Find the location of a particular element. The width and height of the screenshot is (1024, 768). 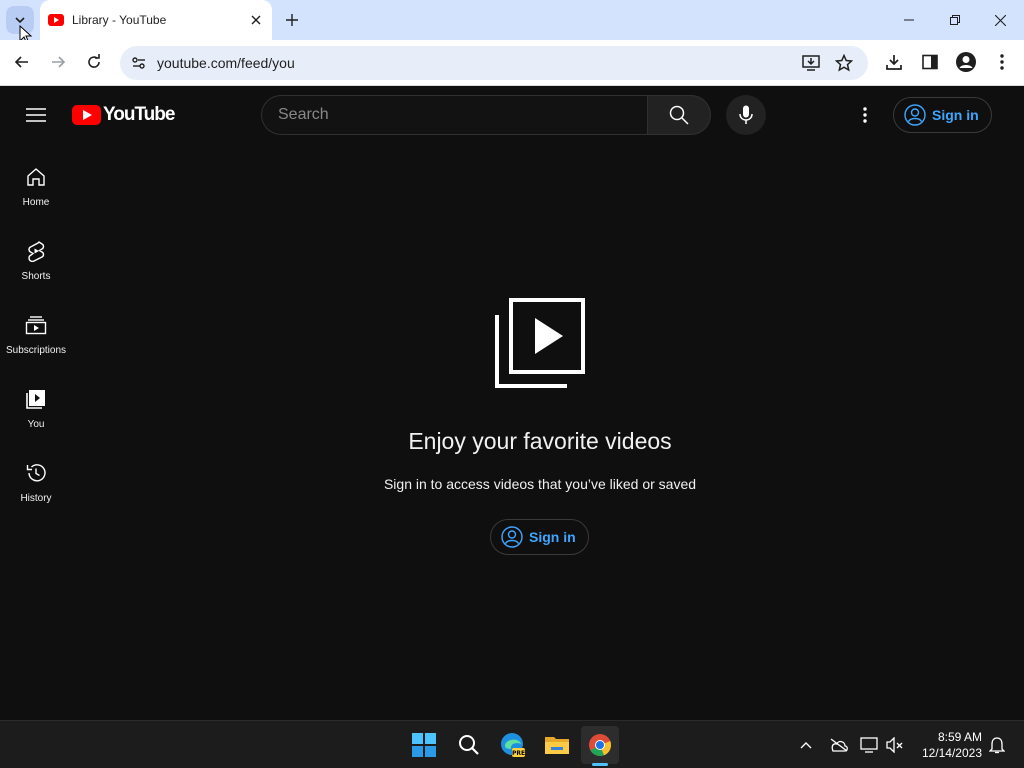

volume-button is located at coordinates (895, 745).